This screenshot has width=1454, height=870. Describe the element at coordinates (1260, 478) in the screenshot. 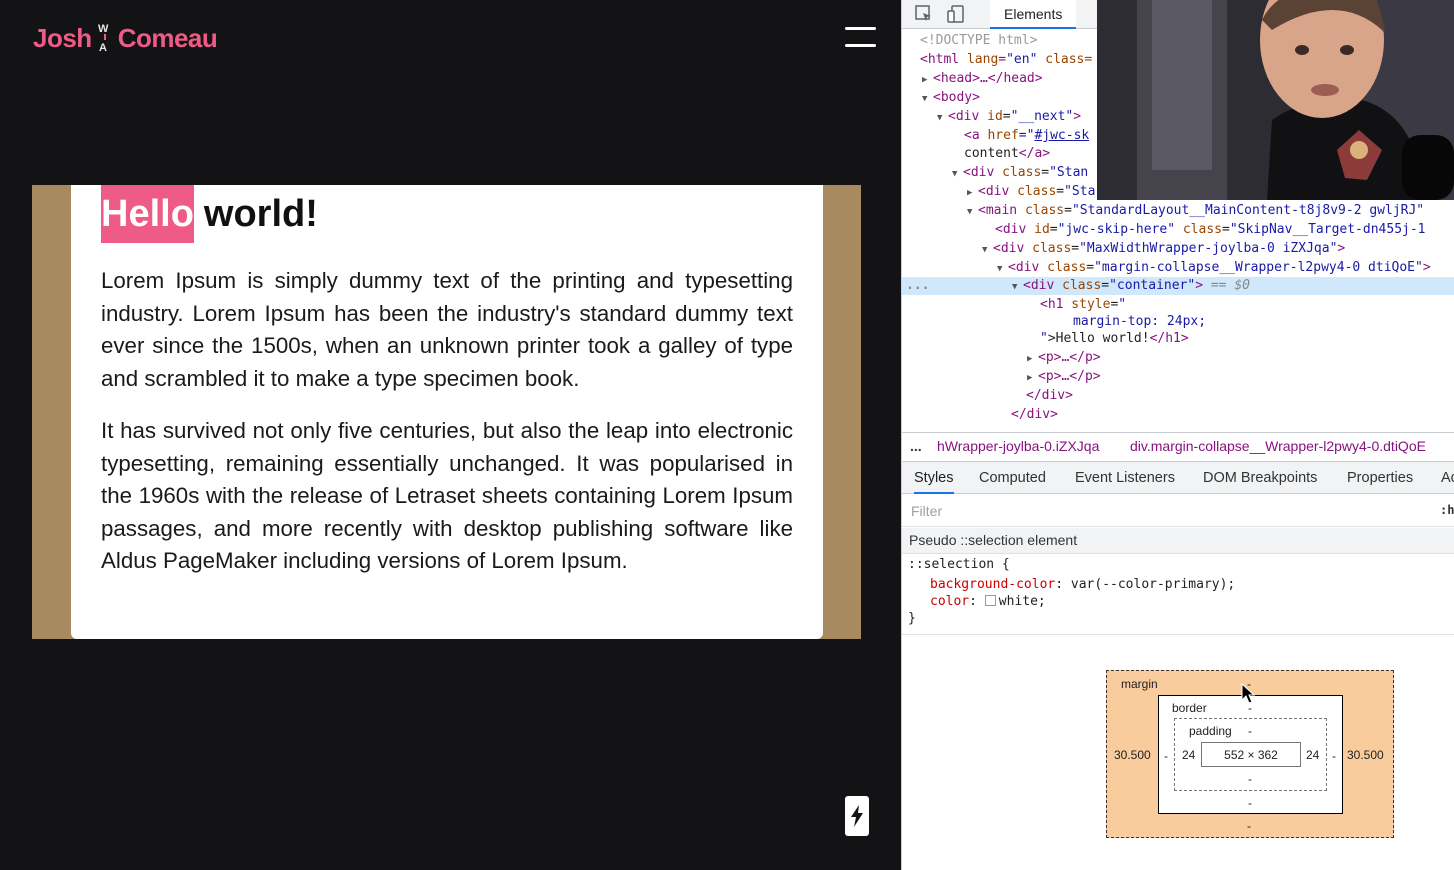

I see `tab-dom-breakpoints: DOM Breakpoints` at that location.